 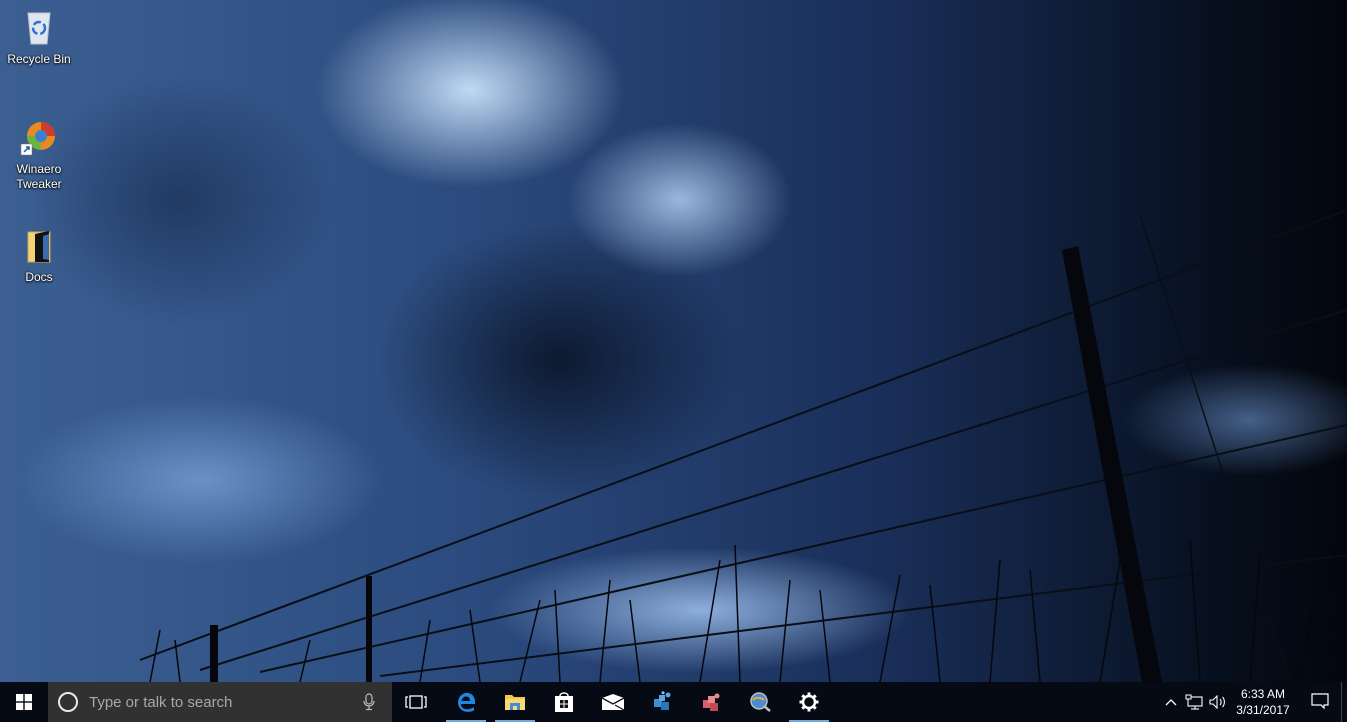 I want to click on desktop-icon-recycle-bin: Recycle Bin, so click(x=39, y=37).